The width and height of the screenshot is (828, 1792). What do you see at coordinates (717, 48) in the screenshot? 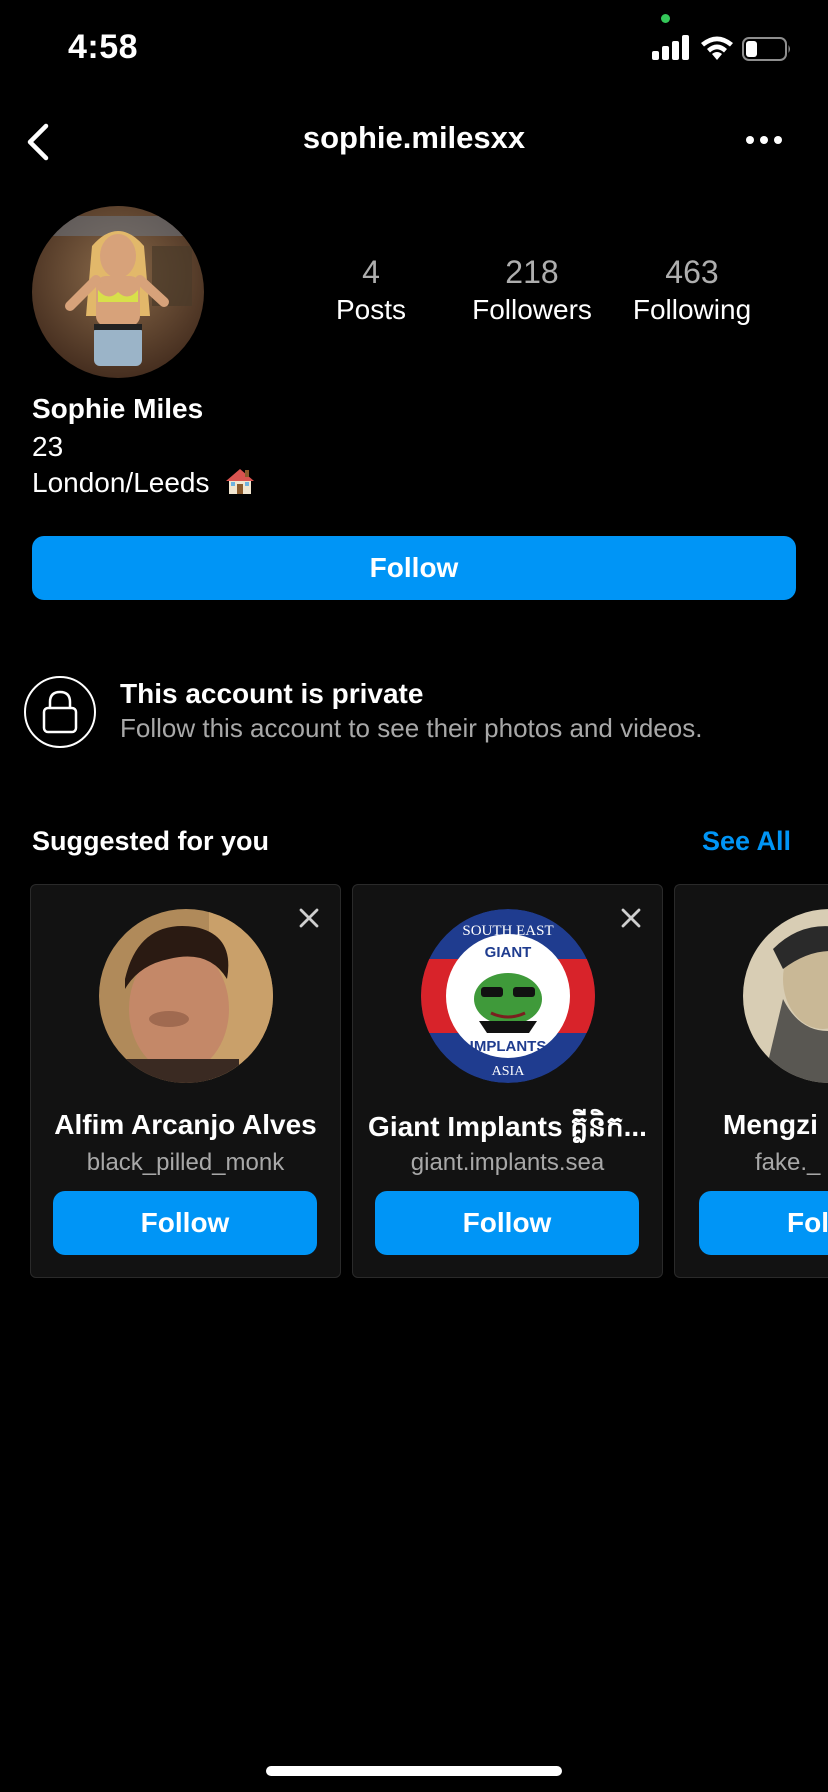
I see `wifi-icon` at bounding box center [717, 48].